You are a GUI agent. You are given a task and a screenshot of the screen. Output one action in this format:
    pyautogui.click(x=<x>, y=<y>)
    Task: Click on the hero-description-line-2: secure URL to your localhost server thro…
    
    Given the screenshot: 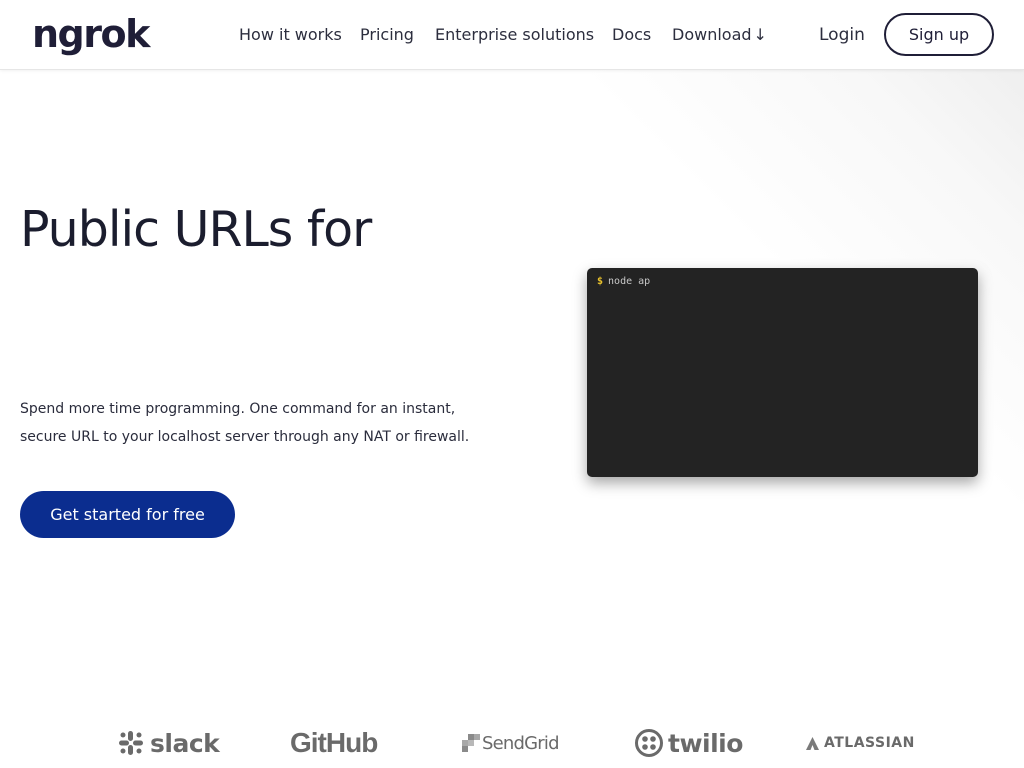 What is the action you would take?
    pyautogui.click(x=245, y=437)
    